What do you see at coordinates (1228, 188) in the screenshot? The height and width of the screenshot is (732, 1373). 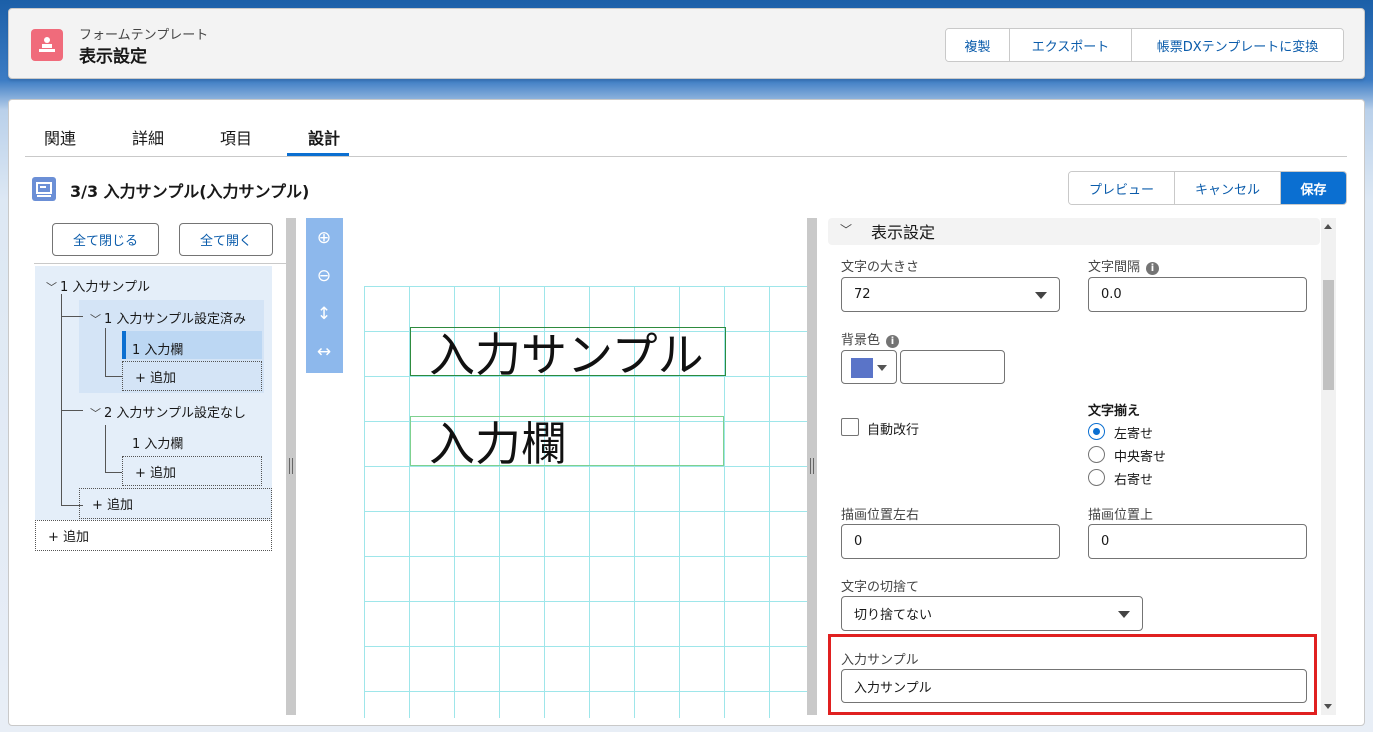 I see `cancel-button: キャンセル` at bounding box center [1228, 188].